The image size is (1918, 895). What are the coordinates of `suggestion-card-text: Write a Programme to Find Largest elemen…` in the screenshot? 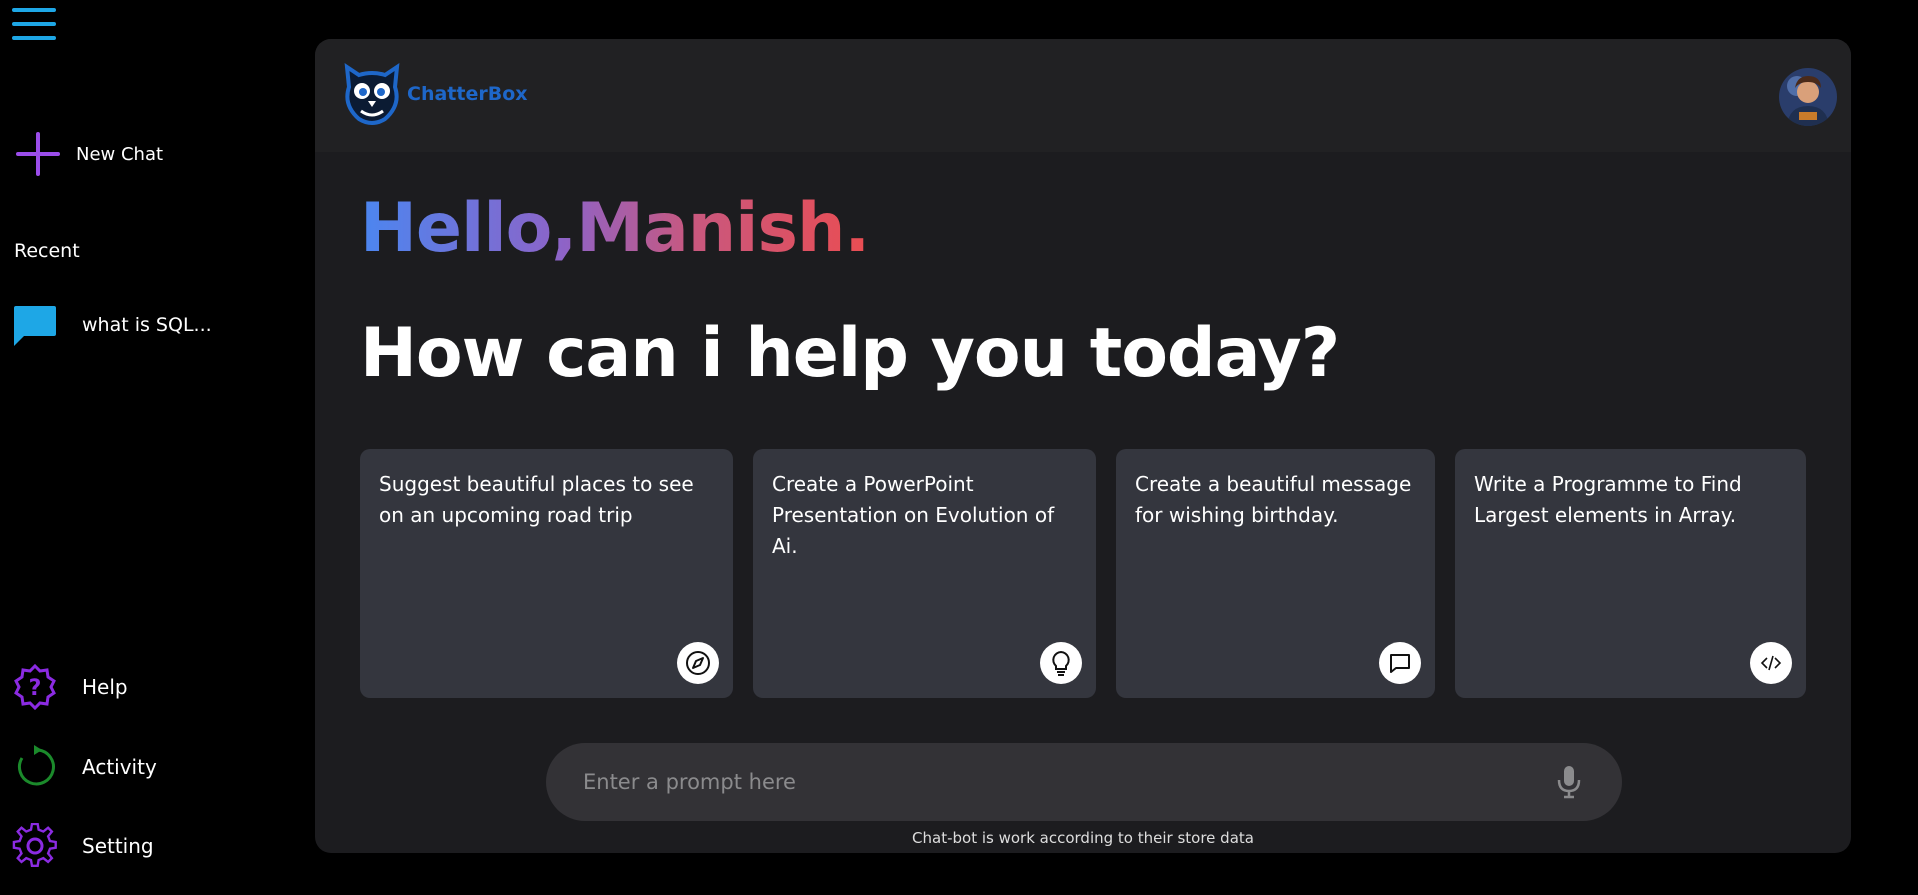 It's located at (1608, 499).